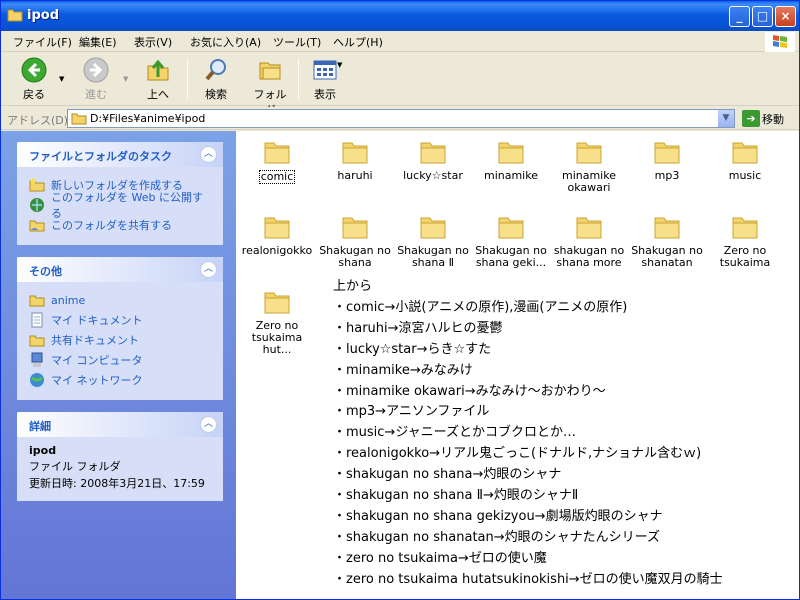  I want to click on new-folder-icon, so click(37, 185).